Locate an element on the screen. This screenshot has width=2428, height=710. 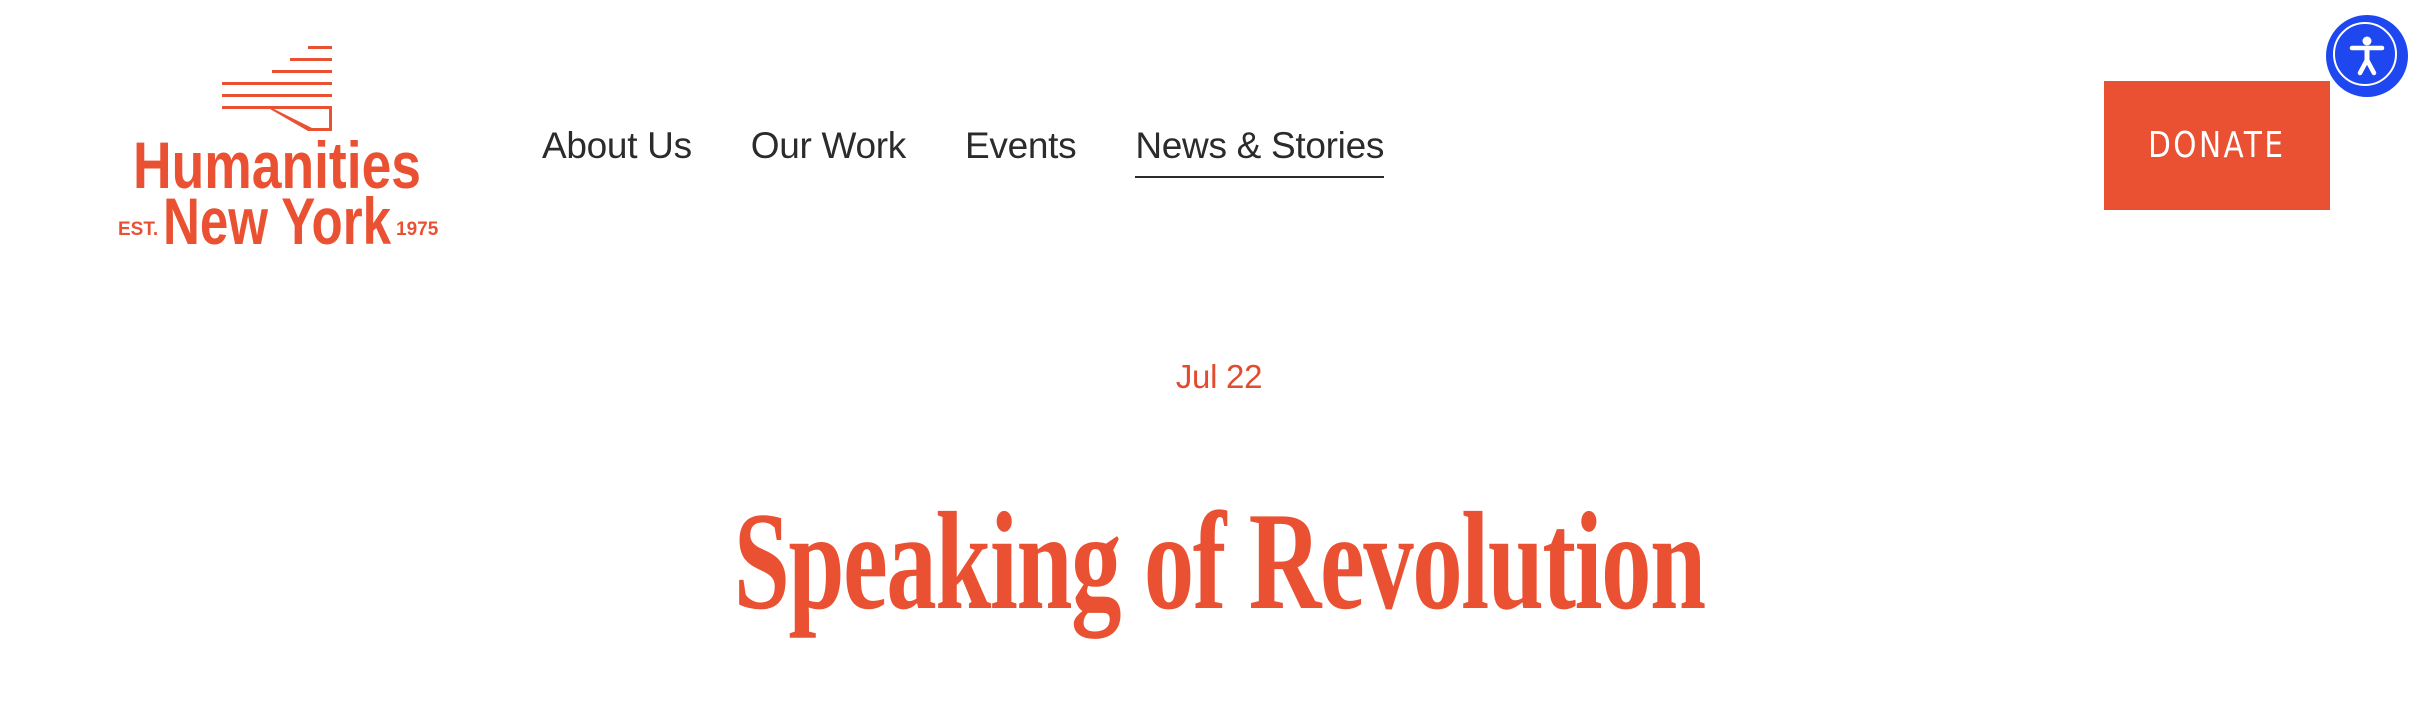
nav-news-and-stories: News & Stories is located at coordinates (1259, 148).